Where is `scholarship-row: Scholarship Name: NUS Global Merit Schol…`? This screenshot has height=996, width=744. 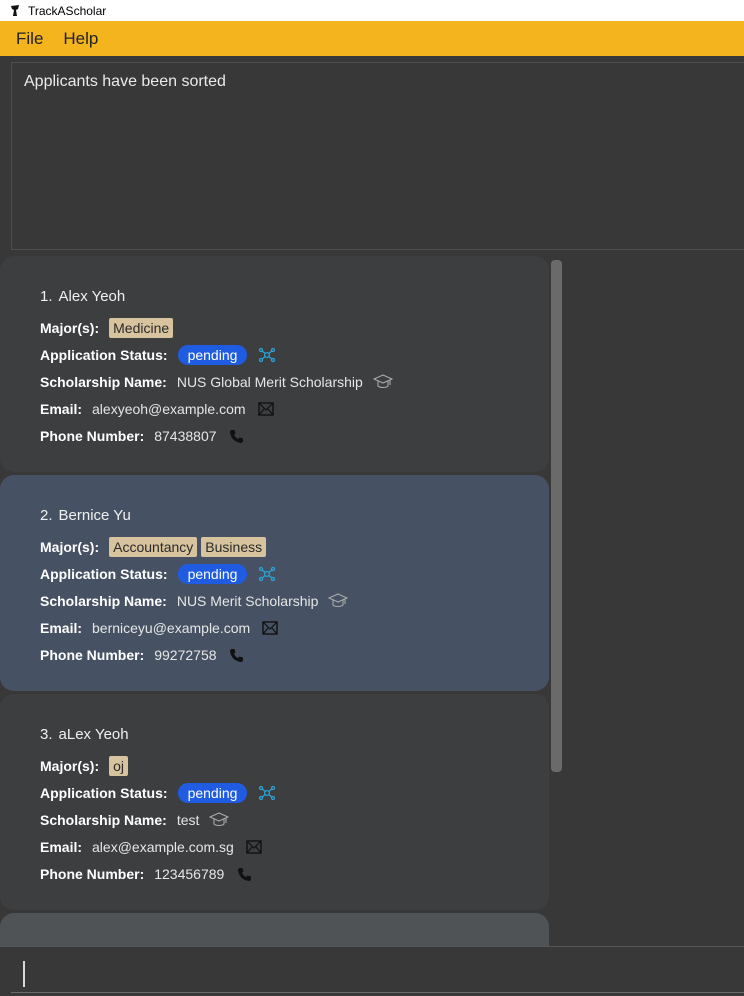 scholarship-row: Scholarship Name: NUS Global Merit Schol… is located at coordinates (274, 382).